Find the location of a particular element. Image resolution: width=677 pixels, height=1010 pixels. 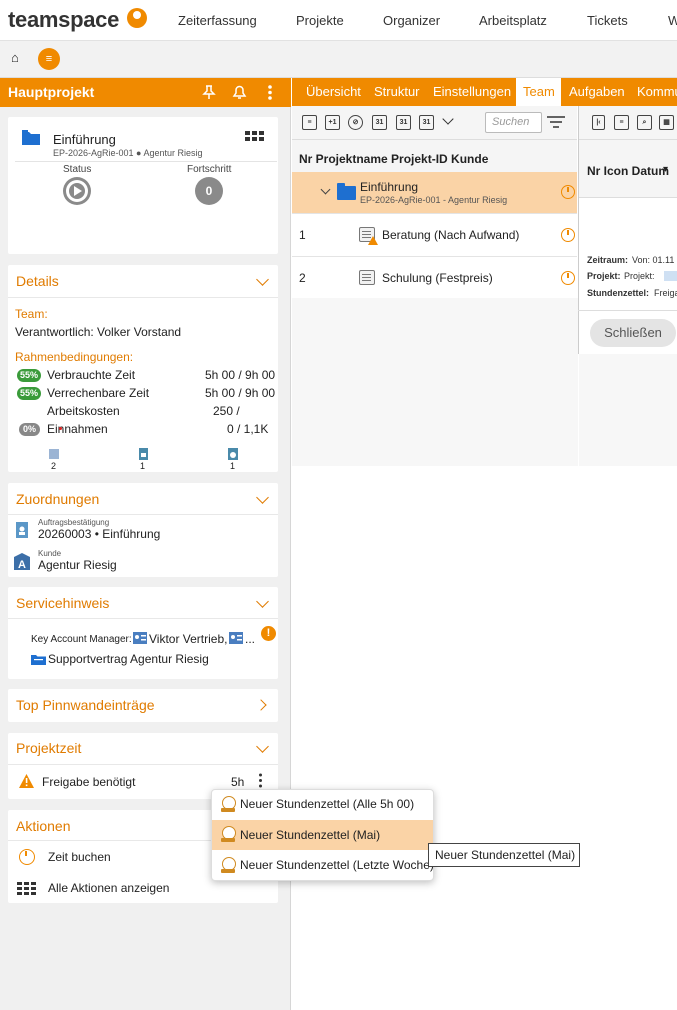

responsible-text: Verantwortlich: Volker Vorstand is located at coordinates (98, 332).